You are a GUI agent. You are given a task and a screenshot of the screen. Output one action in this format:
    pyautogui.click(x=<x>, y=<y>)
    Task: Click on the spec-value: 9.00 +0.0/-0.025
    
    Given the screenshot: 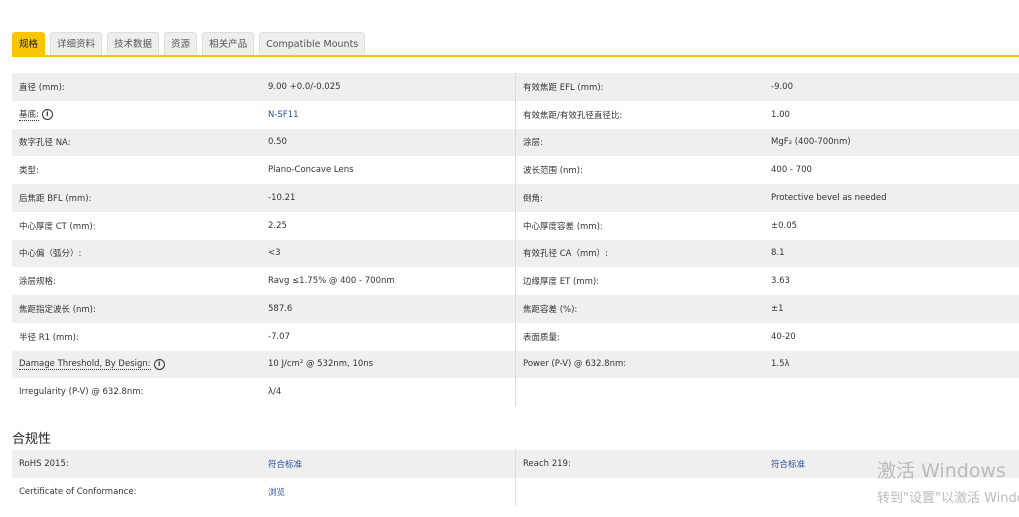 What is the action you would take?
    pyautogui.click(x=304, y=86)
    